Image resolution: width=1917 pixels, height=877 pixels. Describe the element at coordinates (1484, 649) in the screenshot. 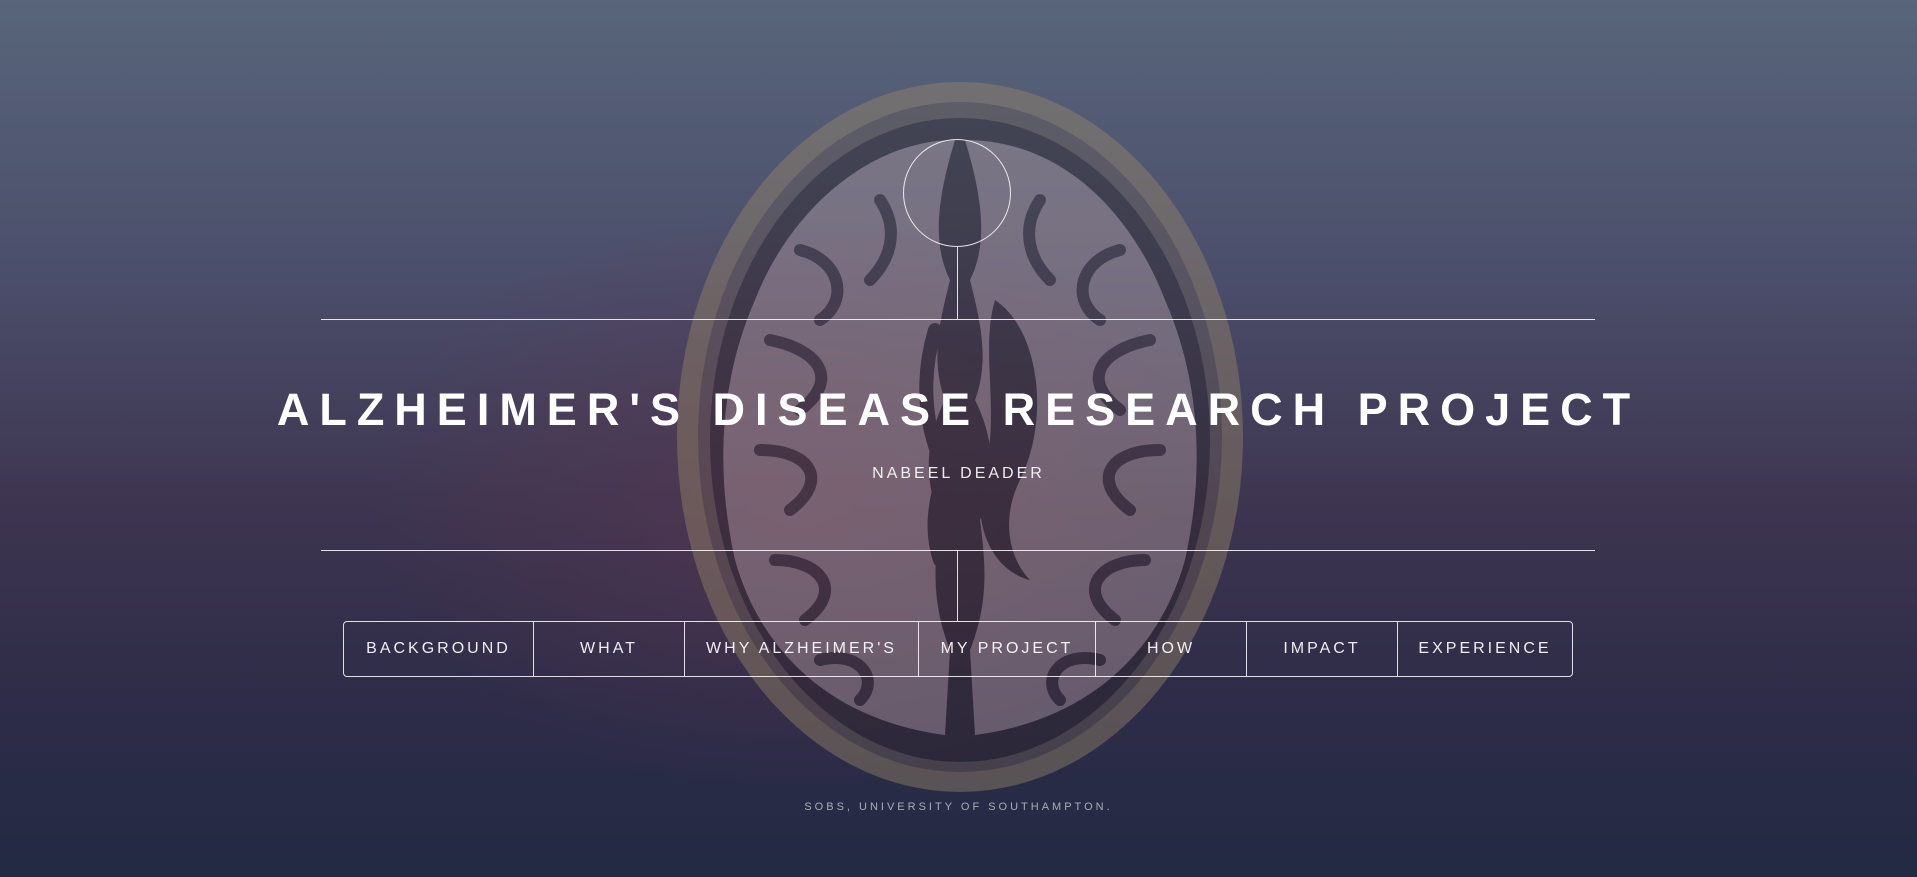

I see `nav-item-experience: EXPERIENCE` at that location.